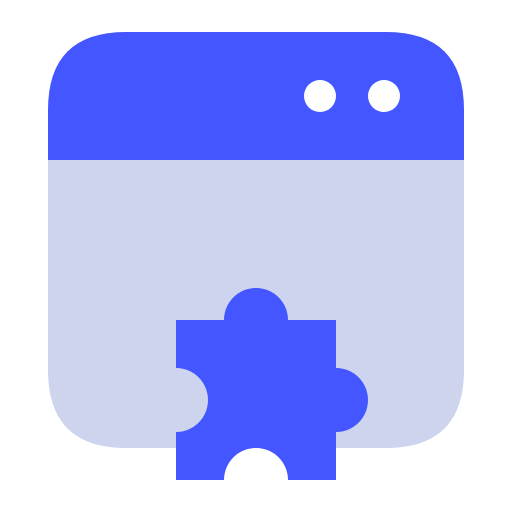 The height and width of the screenshot is (512, 512). I want to click on window-dot-left-icon, so click(320, 96).